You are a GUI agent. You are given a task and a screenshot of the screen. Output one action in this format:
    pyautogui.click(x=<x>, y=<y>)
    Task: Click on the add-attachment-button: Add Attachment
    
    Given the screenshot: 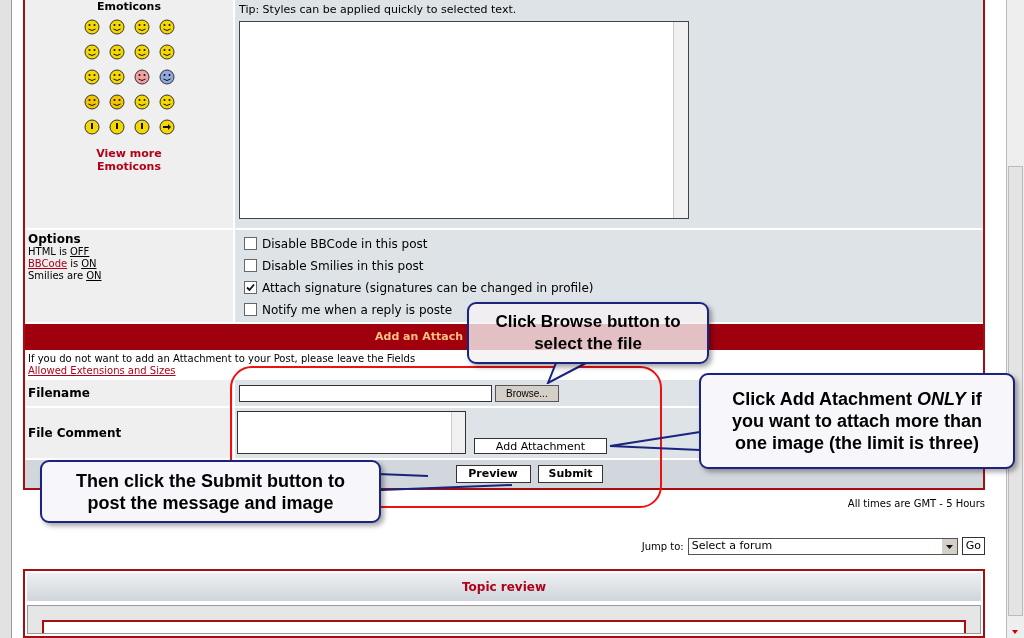 What is the action you would take?
    pyautogui.click(x=540, y=446)
    